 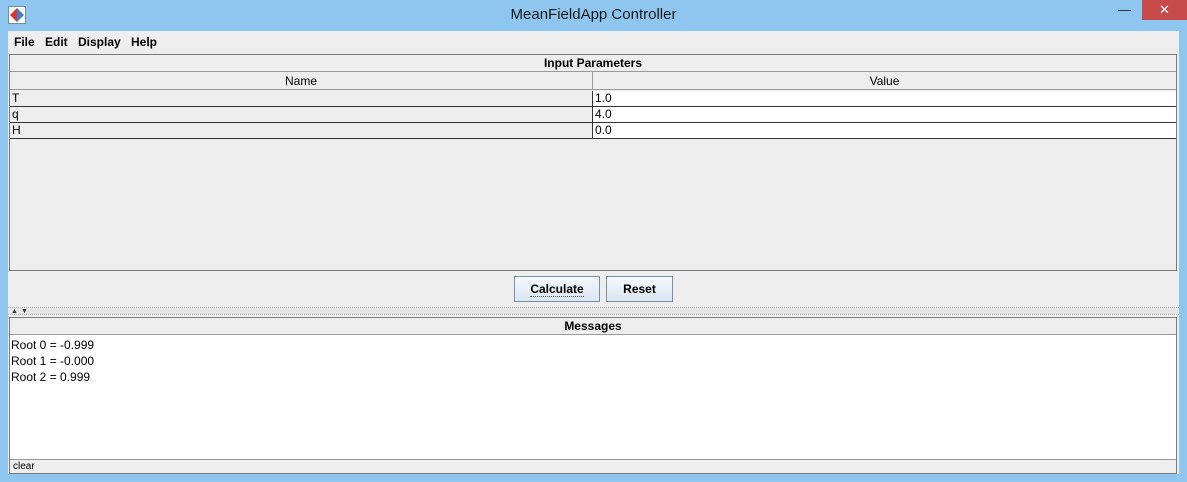 I want to click on reset-button: Reset, so click(x=639, y=289).